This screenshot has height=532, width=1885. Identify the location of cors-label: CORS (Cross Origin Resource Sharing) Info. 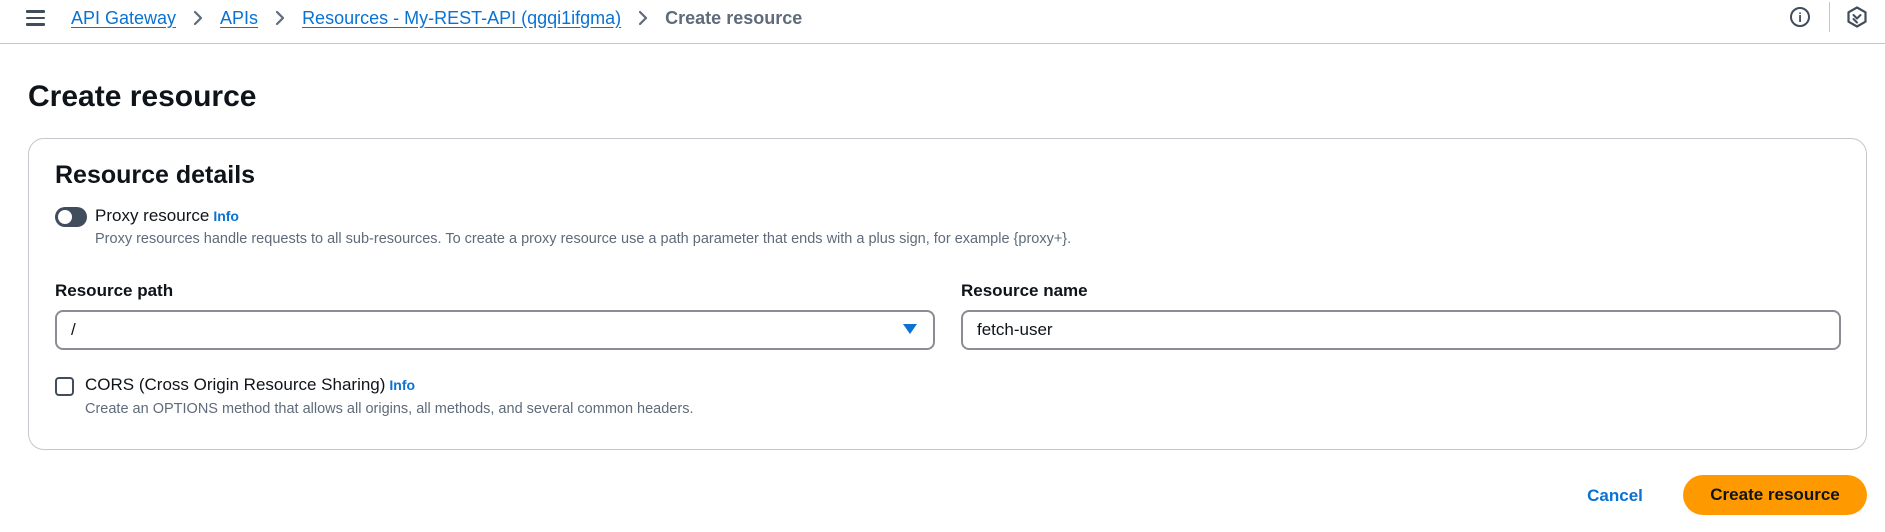
(250, 385).